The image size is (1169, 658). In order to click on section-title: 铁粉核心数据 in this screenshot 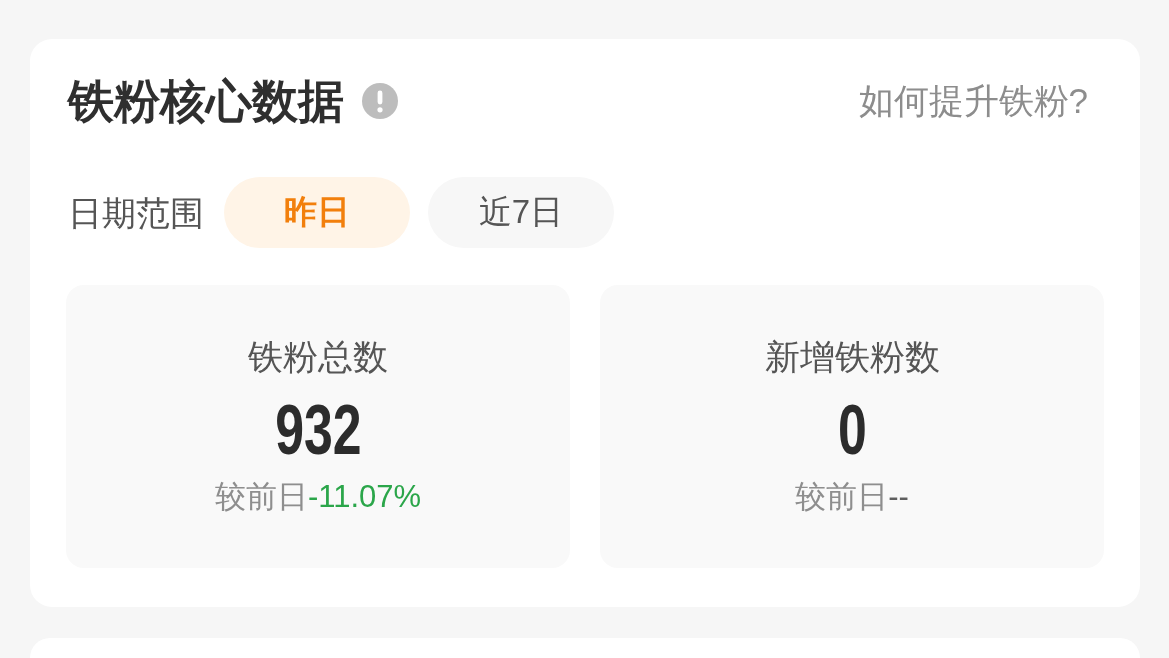, I will do `click(206, 101)`.